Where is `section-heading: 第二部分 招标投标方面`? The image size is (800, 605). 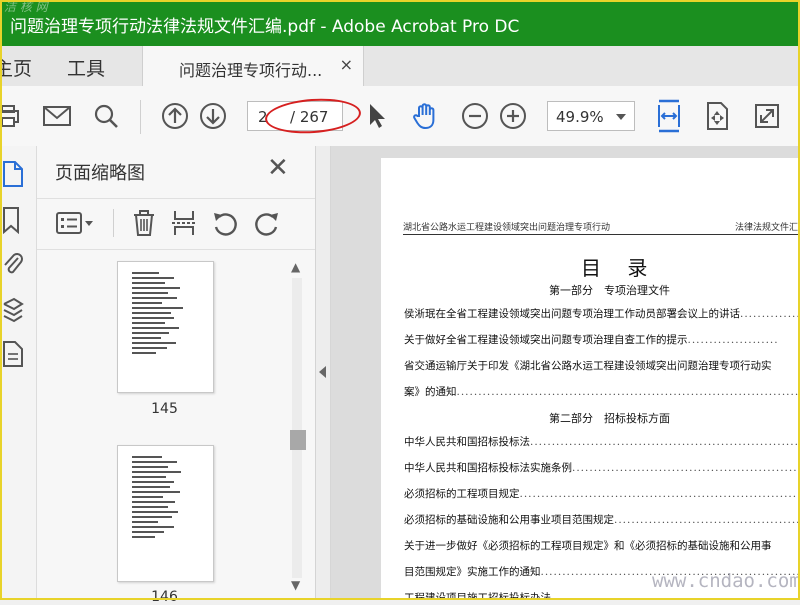 section-heading: 第二部分 招标投标方面 is located at coordinates (609, 418).